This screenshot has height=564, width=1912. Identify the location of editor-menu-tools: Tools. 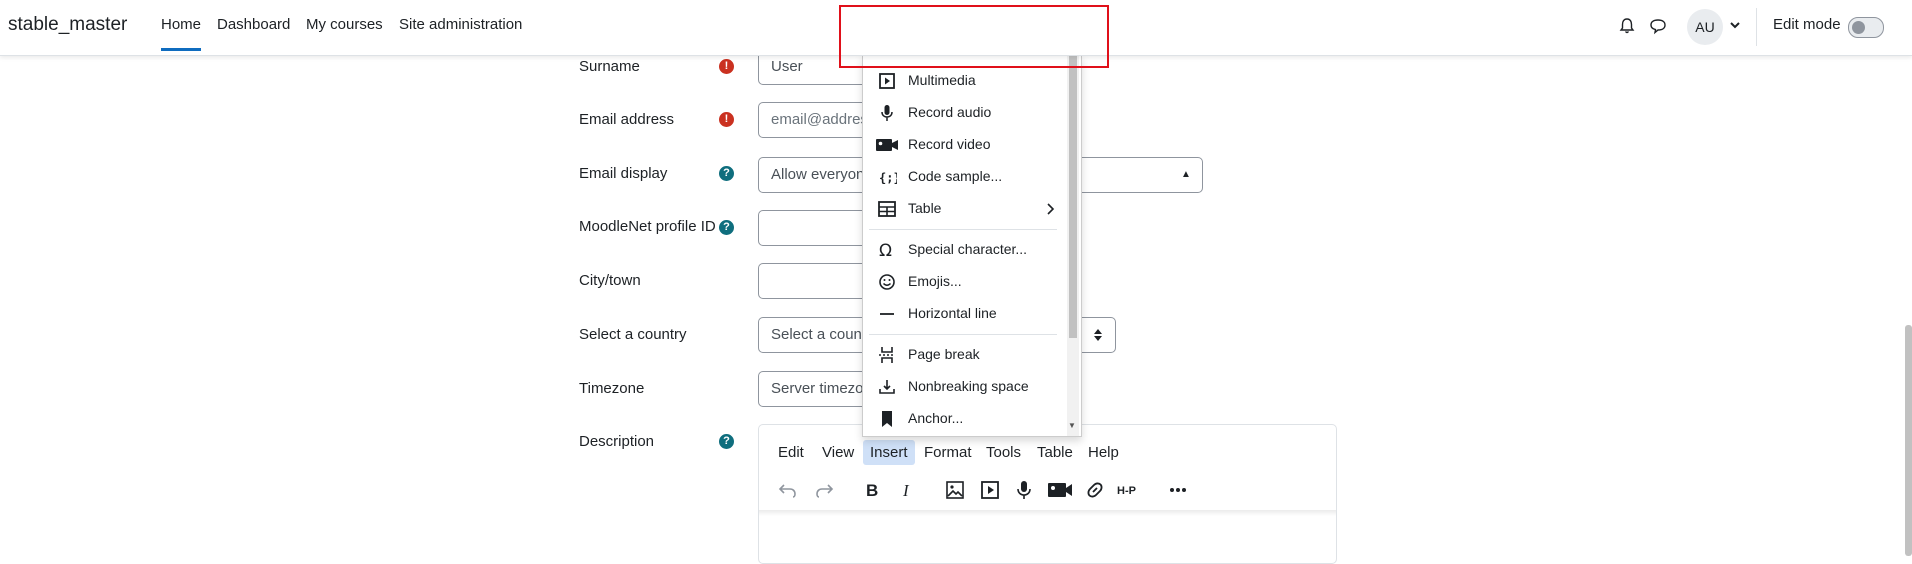
(1003, 452).